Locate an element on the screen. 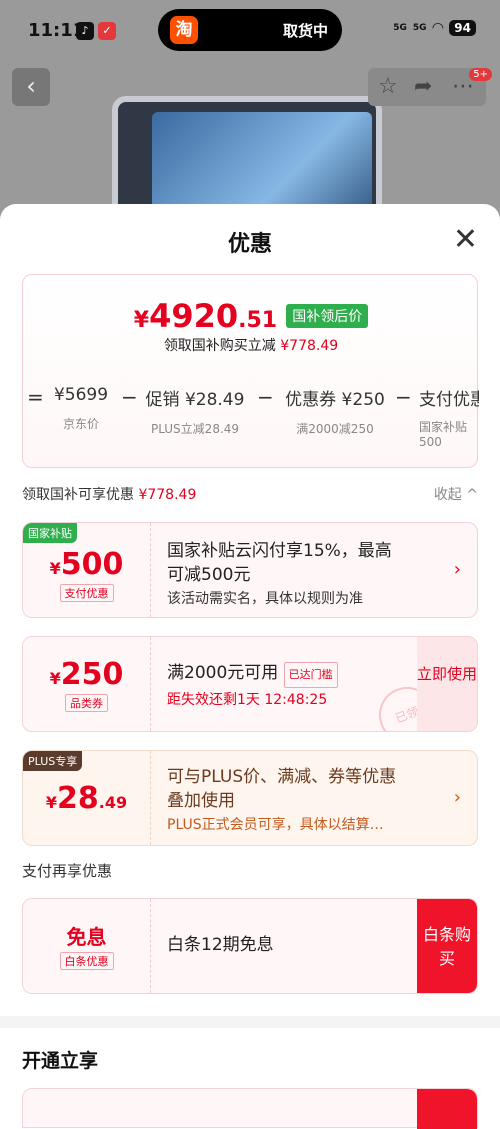  threshold-badge: 已达门槛 is located at coordinates (310, 675).